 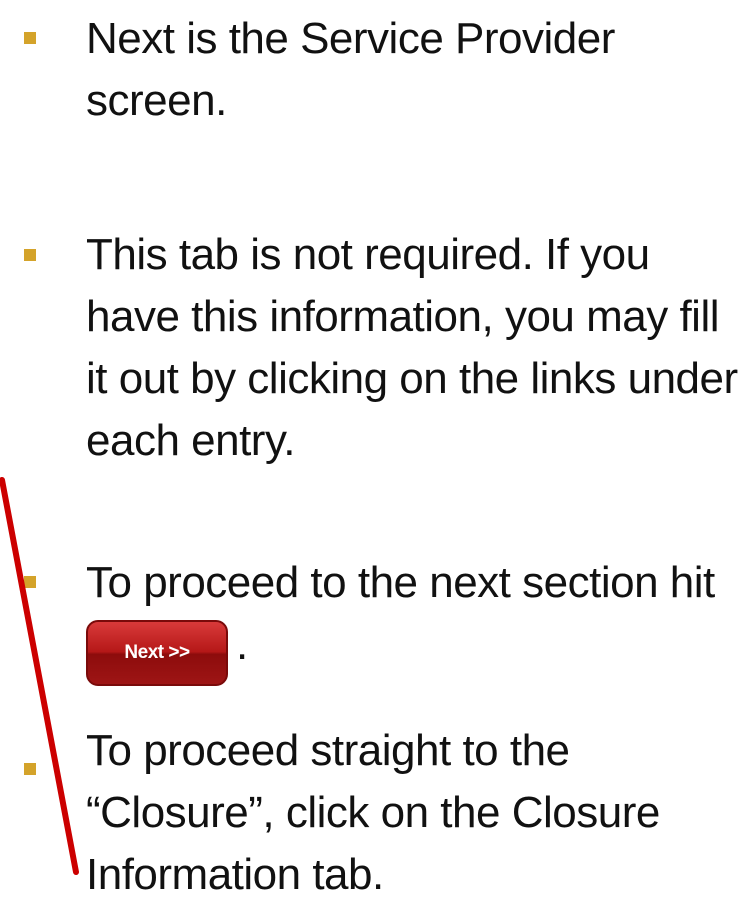 I want to click on bullet-1-line-1: Next is the Service Provider, so click(x=350, y=38).